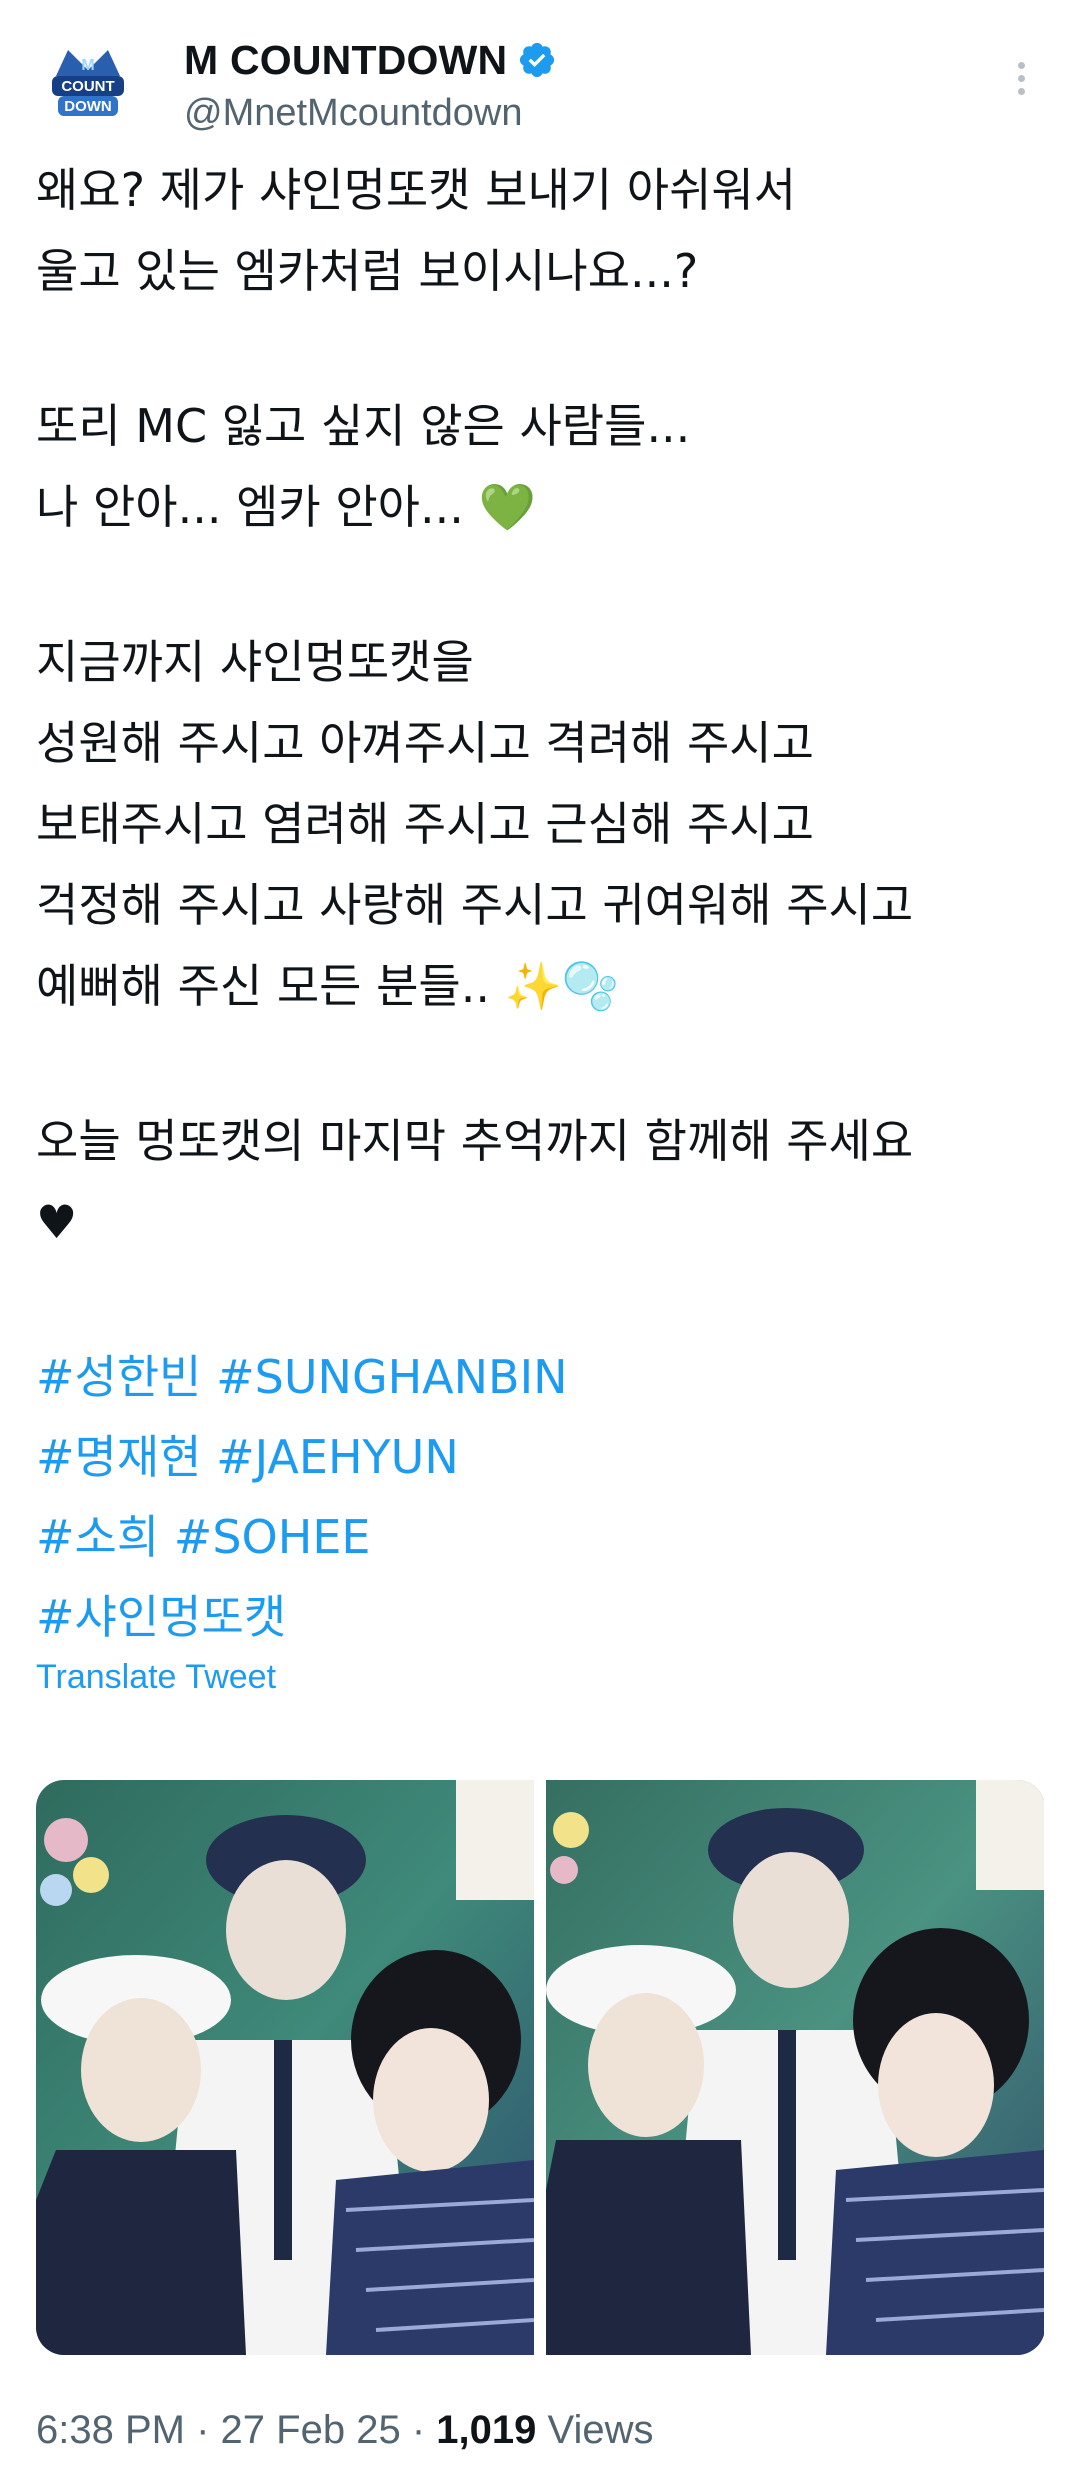  I want to click on tweet-line: 오늘 멍또캣의 마지막 추억까지 함께해 주세요, so click(475, 1141).